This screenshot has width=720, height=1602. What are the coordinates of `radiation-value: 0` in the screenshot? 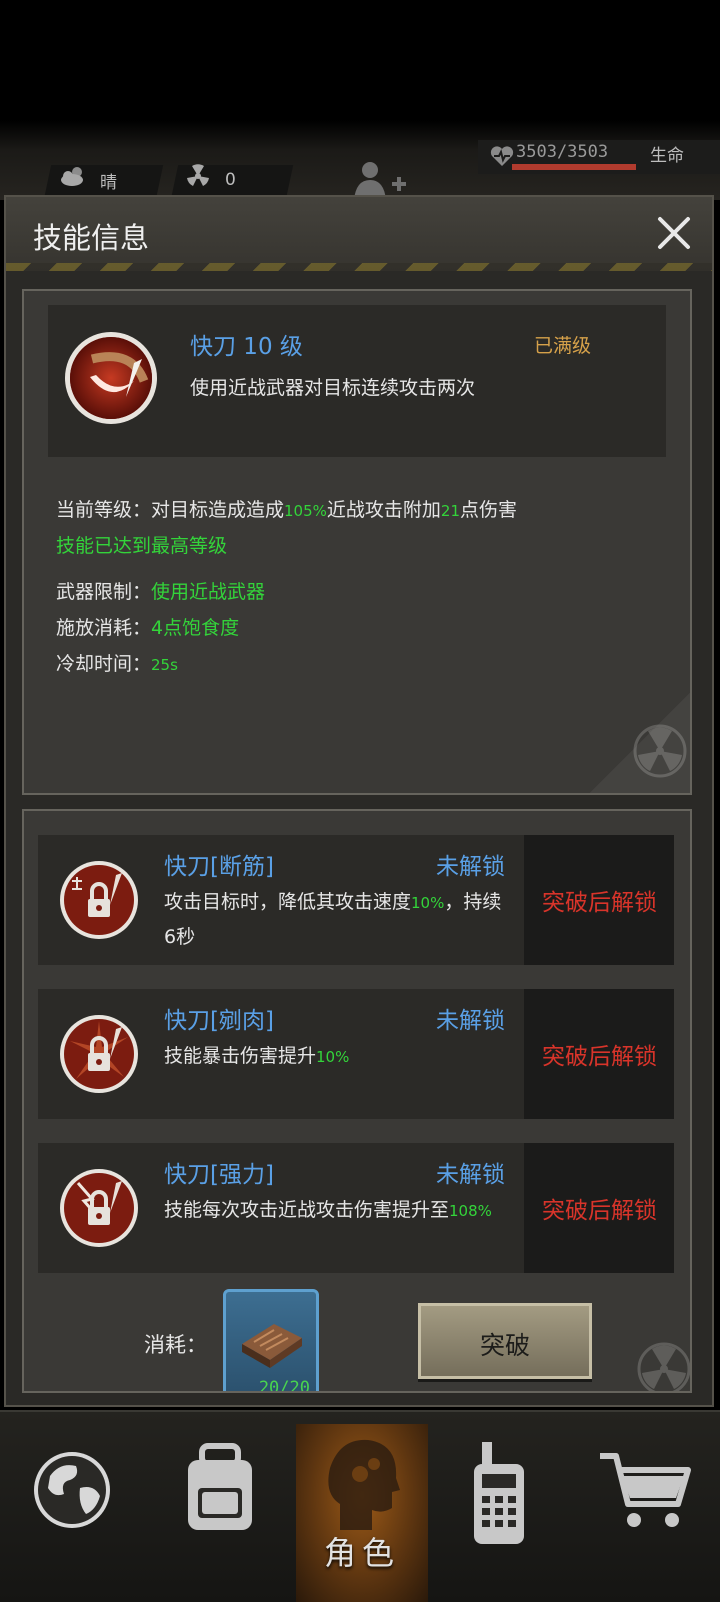 It's located at (230, 180).